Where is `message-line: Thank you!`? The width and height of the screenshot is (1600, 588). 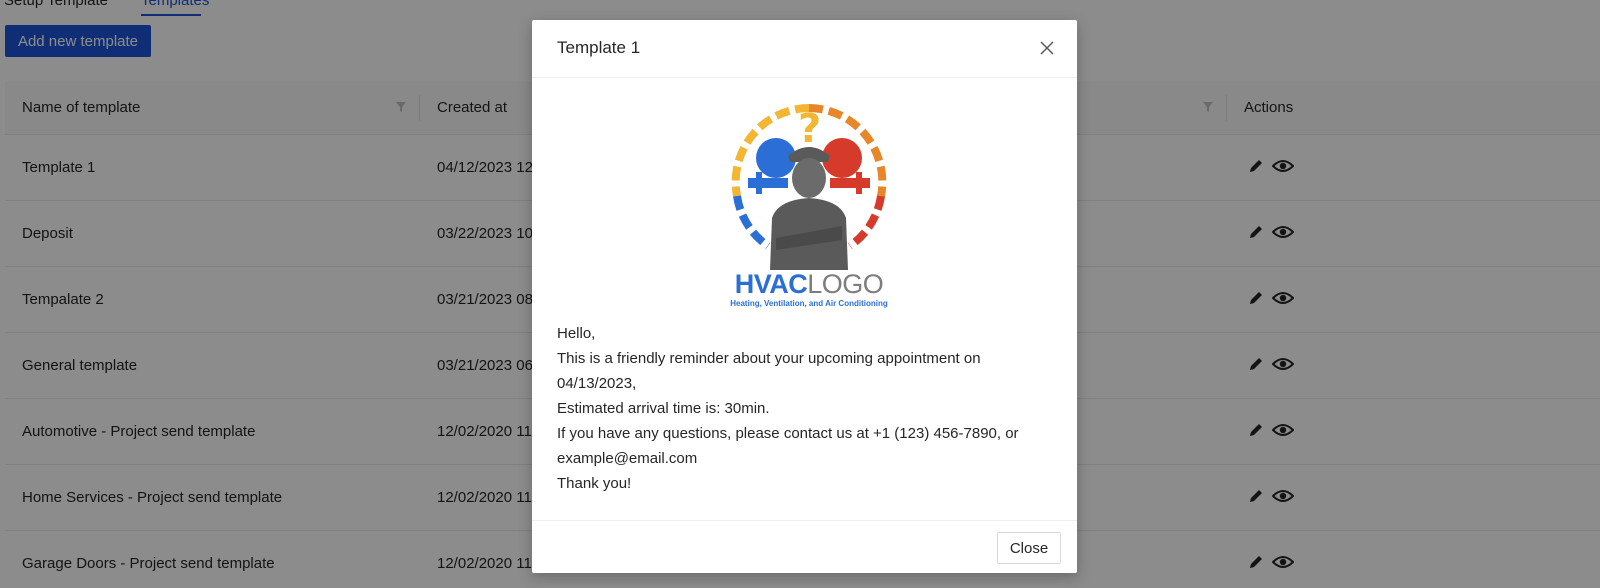 message-line: Thank you! is located at coordinates (594, 483).